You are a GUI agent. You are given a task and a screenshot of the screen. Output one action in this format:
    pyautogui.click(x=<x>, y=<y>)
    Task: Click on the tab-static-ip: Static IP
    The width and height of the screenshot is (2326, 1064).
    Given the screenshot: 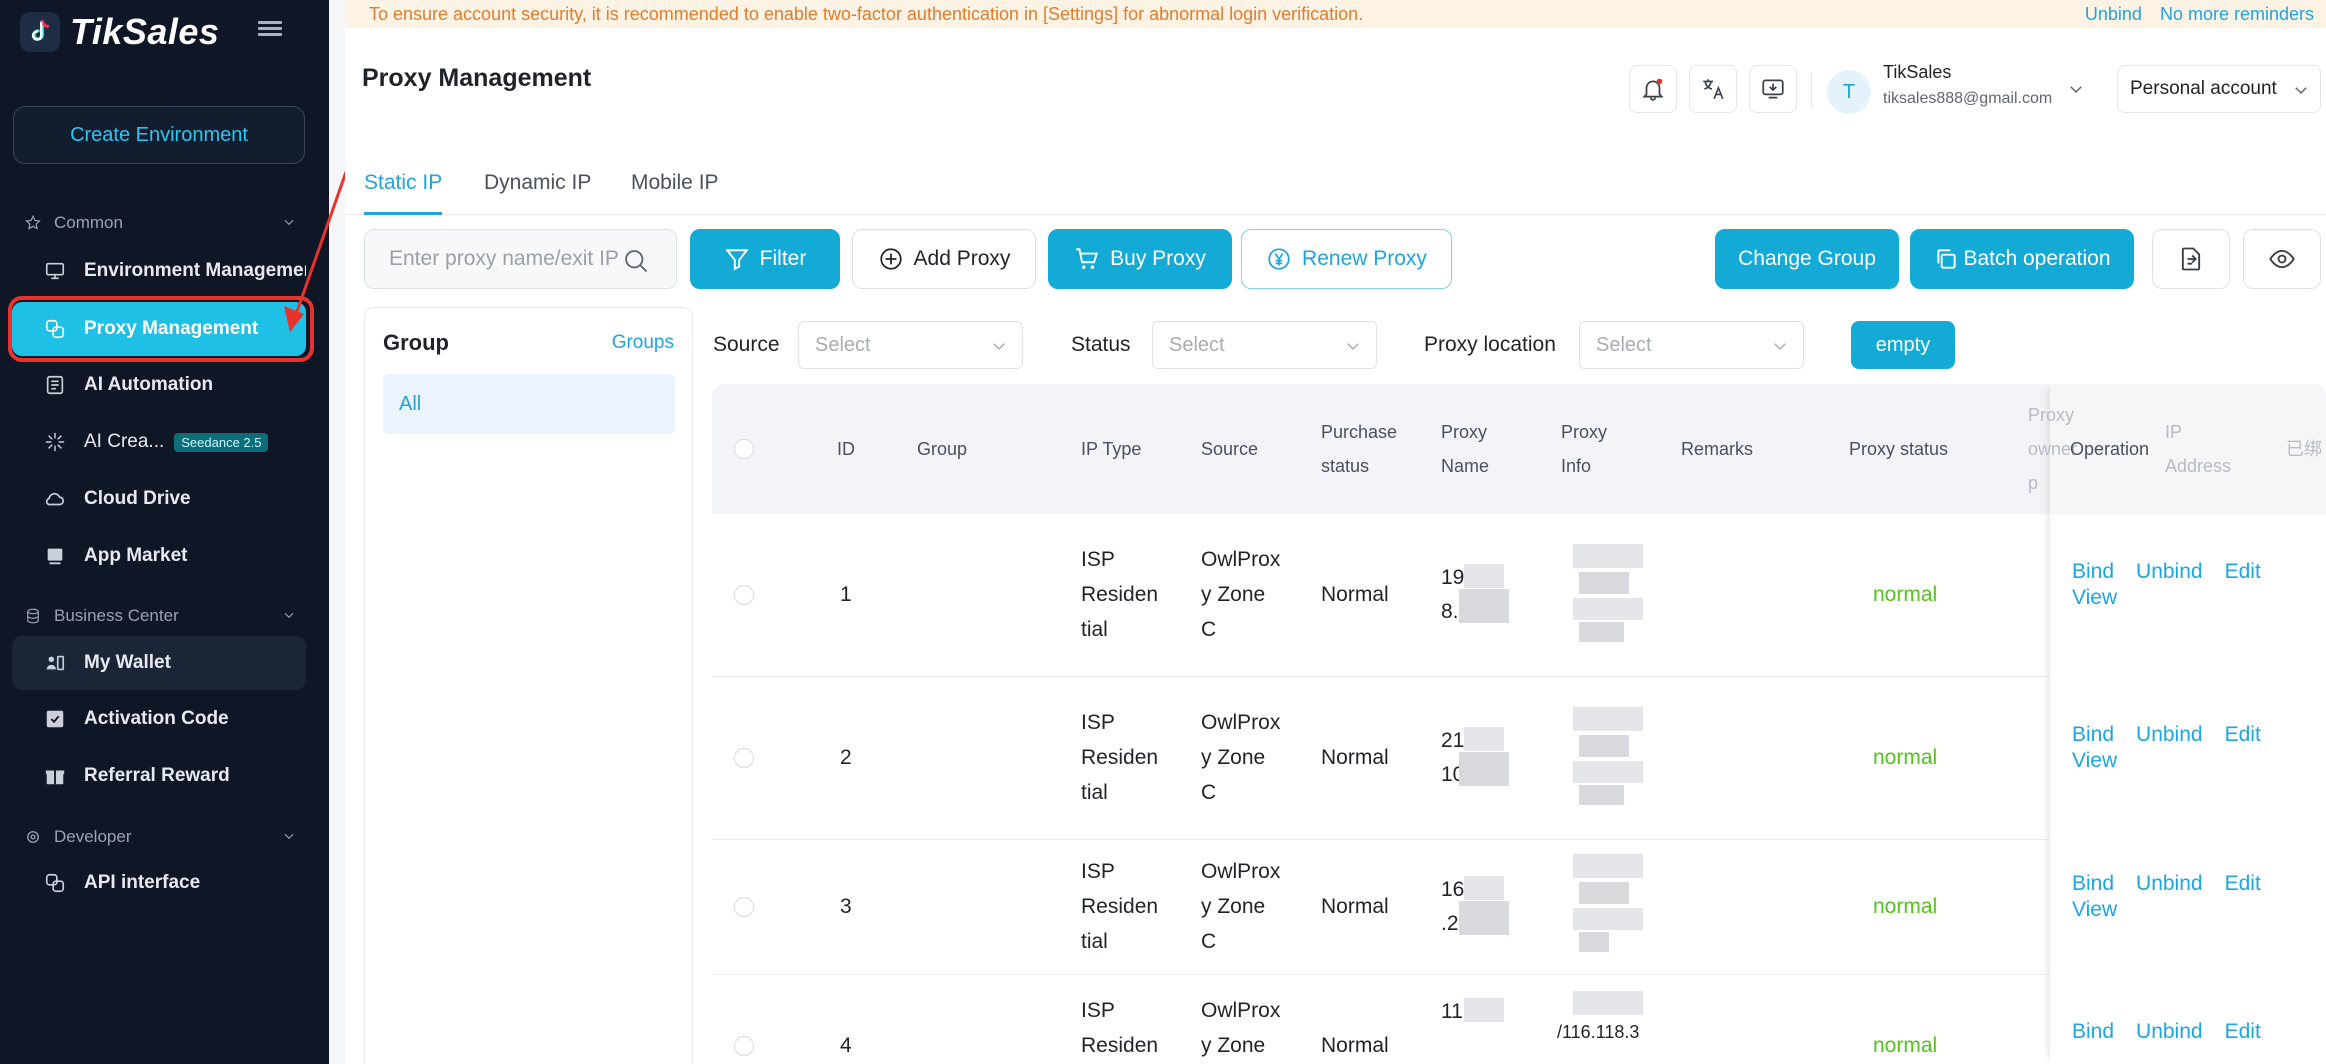 What is the action you would take?
    pyautogui.click(x=403, y=188)
    